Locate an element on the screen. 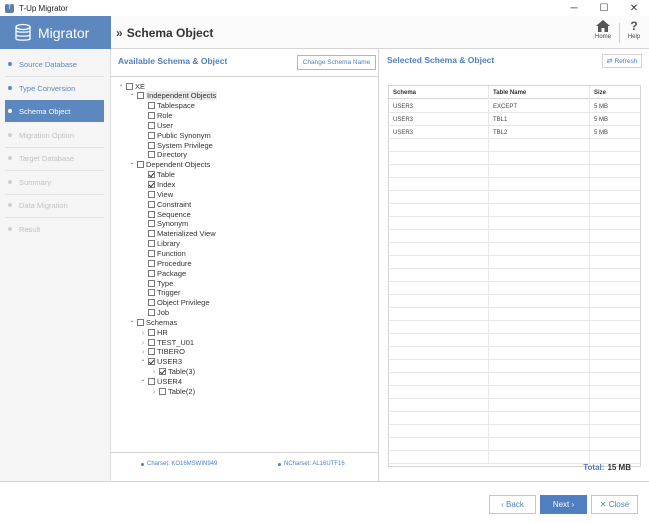 Image resolution: width=649 pixels, height=523 pixels. tree-node: Synonym is located at coordinates (163, 224).